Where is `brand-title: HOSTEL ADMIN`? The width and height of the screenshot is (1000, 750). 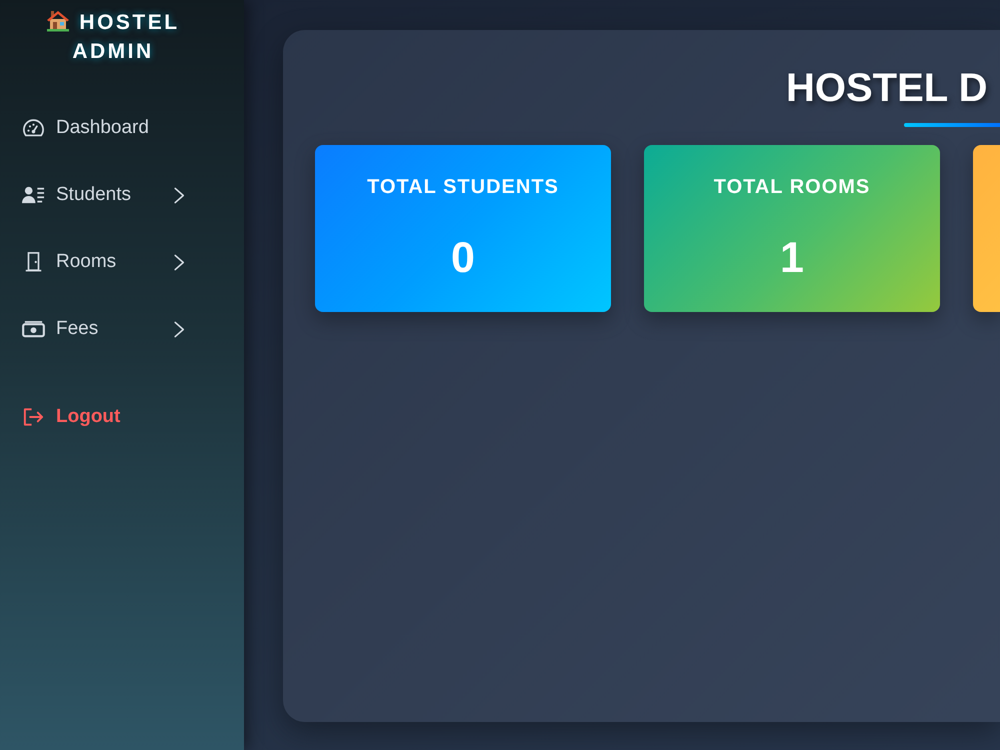 brand-title: HOSTEL ADMIN is located at coordinates (126, 37).